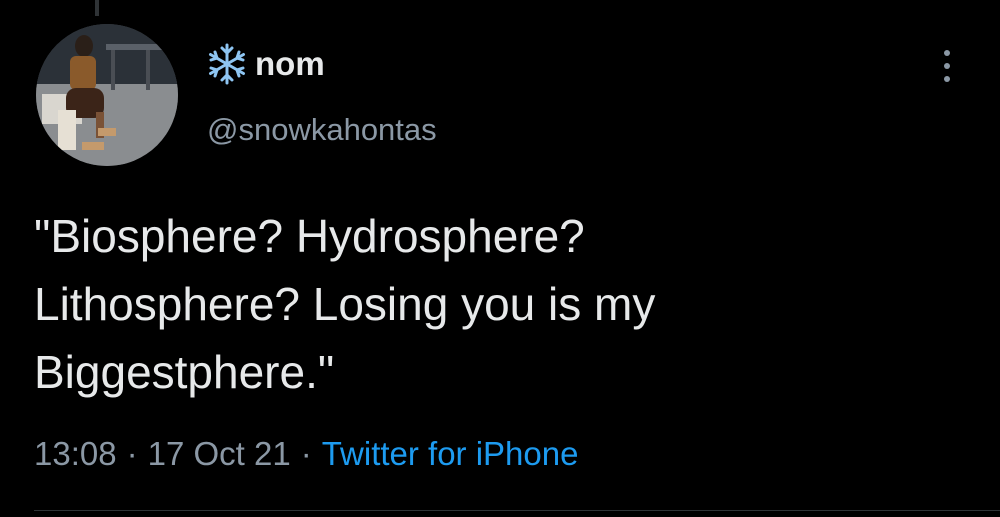 Image resolution: width=1000 pixels, height=517 pixels. What do you see at coordinates (227, 64) in the screenshot?
I see `snowflake-icon` at bounding box center [227, 64].